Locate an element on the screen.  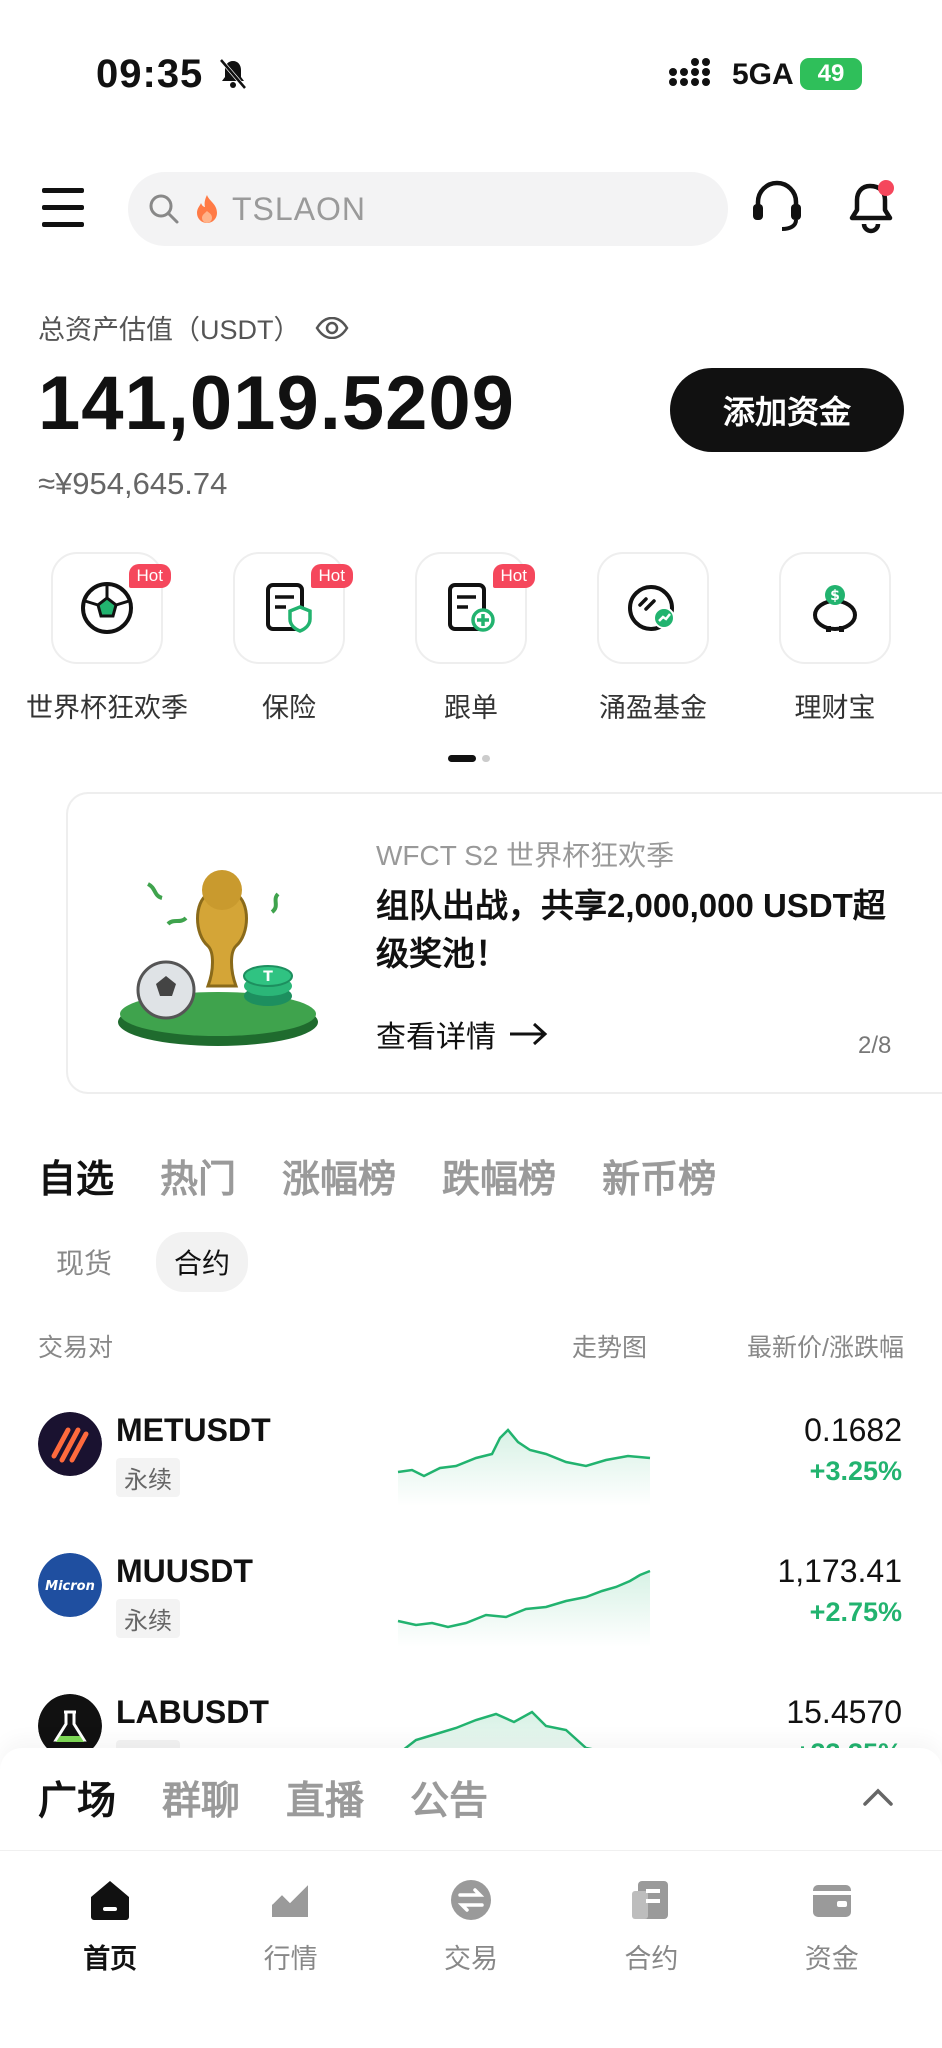
bell-muted-icon is located at coordinates (233, 74).